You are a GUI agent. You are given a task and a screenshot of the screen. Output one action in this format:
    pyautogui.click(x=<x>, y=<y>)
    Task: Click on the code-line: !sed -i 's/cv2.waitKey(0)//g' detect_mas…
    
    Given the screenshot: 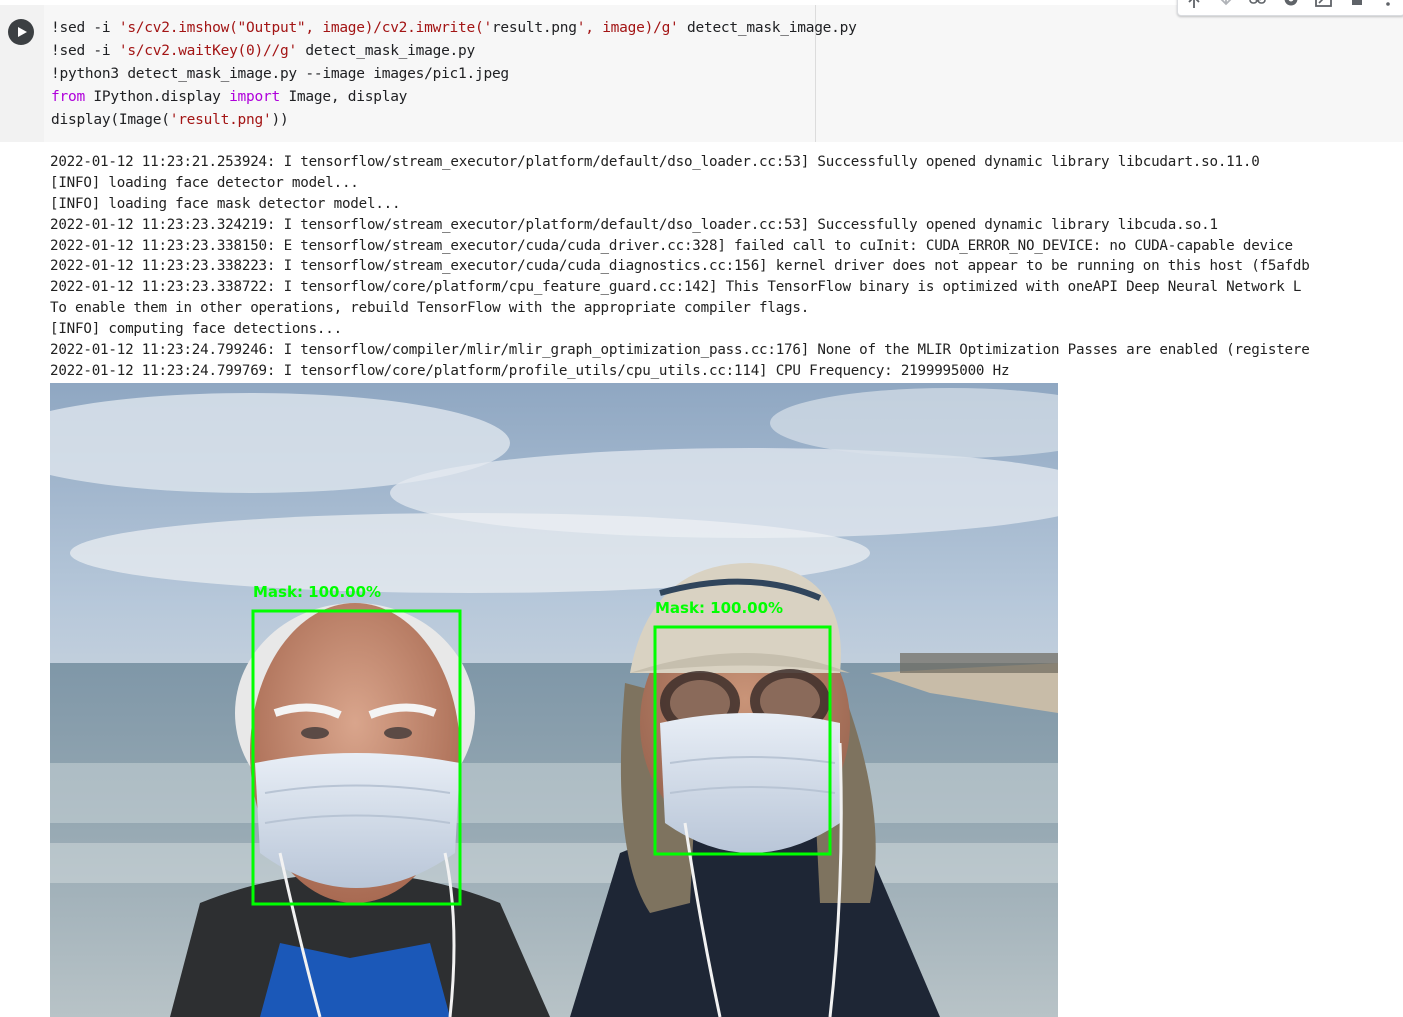 What is the action you would take?
    pyautogui.click(x=263, y=51)
    